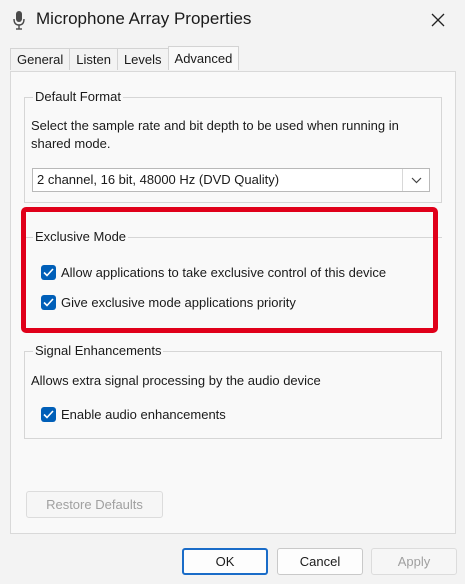  Describe the element at coordinates (98, 350) in the screenshot. I see `signal-enhancements-title: Signal Enhancements` at that location.